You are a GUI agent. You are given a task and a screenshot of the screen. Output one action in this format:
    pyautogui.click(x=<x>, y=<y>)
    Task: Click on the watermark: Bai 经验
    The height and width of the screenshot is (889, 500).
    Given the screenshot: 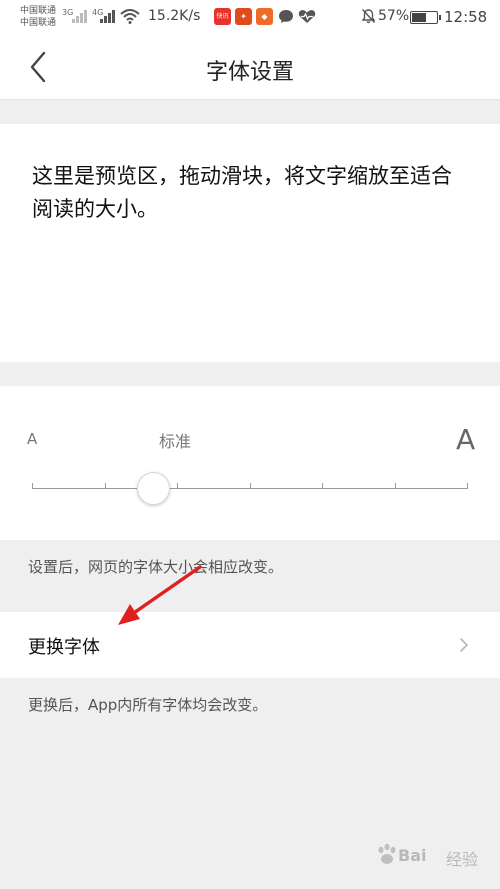 What is the action you would take?
    pyautogui.click(x=430, y=858)
    